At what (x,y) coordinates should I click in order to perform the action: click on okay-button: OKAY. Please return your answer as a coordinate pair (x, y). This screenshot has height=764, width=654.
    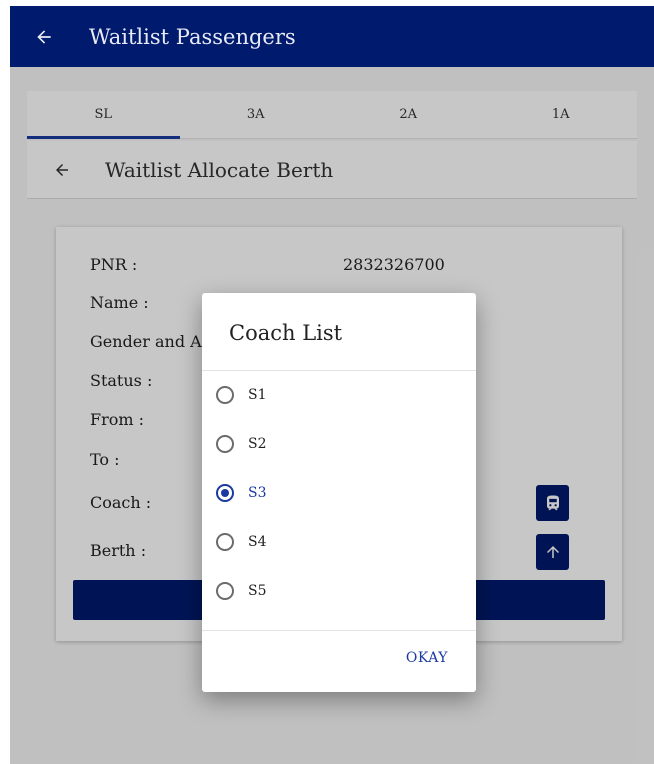
    Looking at the image, I should click on (427, 658).